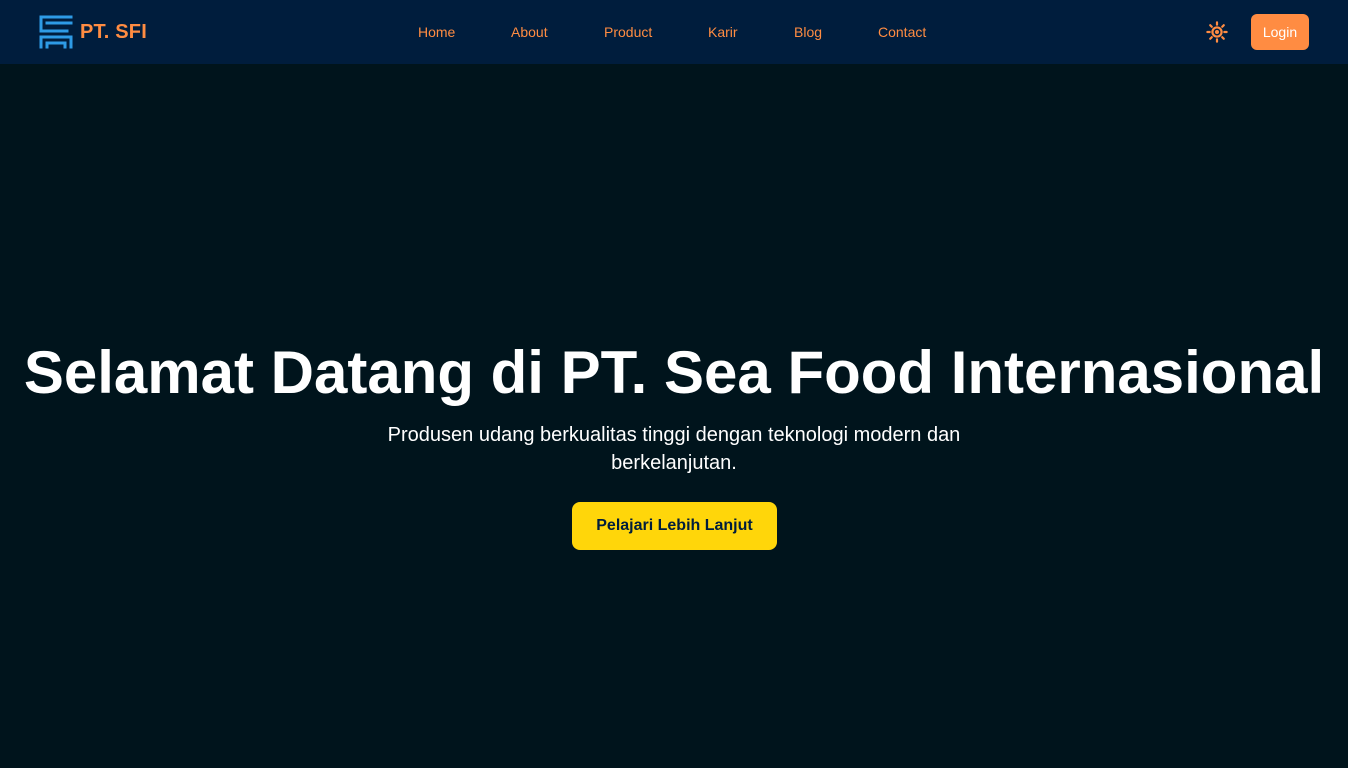 This screenshot has height=768, width=1348. Describe the element at coordinates (56, 32) in the screenshot. I see `sfi-logo-icon` at that location.